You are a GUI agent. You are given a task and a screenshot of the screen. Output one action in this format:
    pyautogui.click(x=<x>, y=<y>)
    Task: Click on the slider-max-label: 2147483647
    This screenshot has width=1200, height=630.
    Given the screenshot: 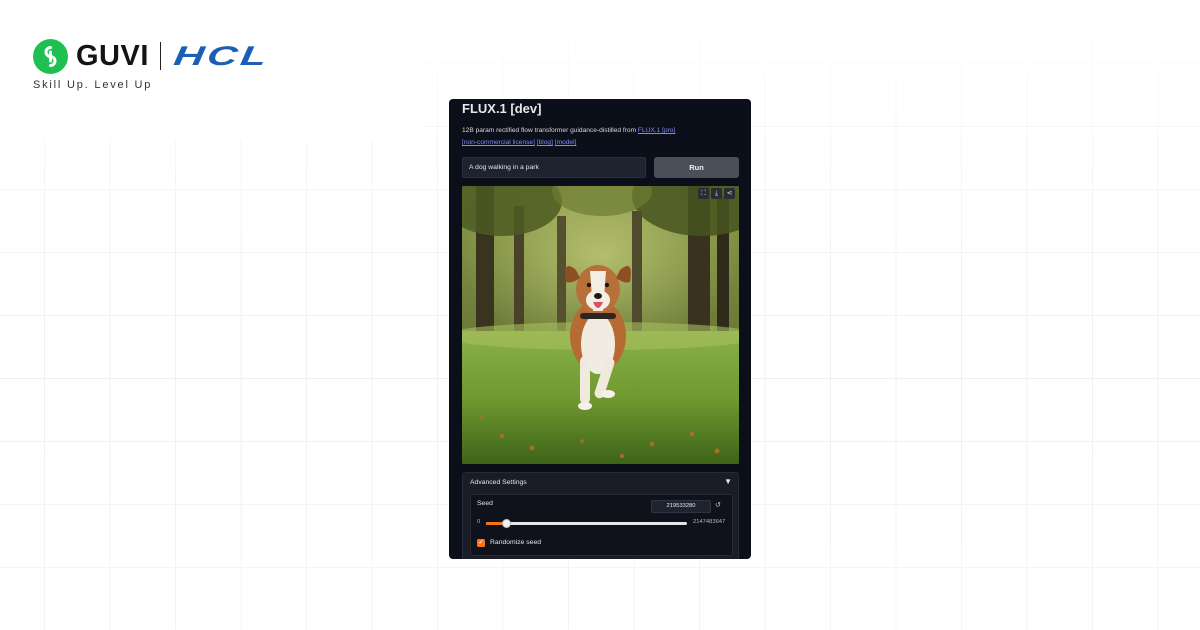 What is the action you would take?
    pyautogui.click(x=709, y=522)
    